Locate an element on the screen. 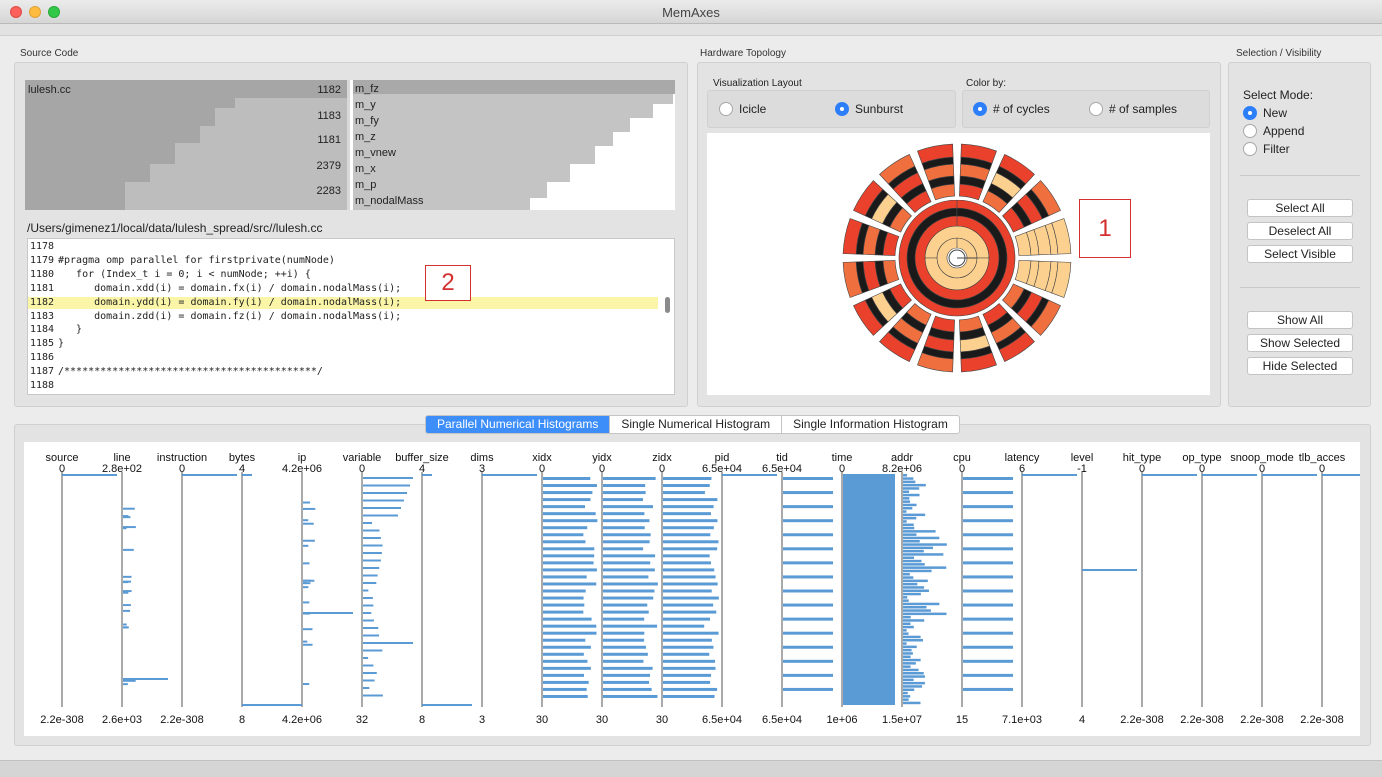  topology-view is located at coordinates (958, 264).